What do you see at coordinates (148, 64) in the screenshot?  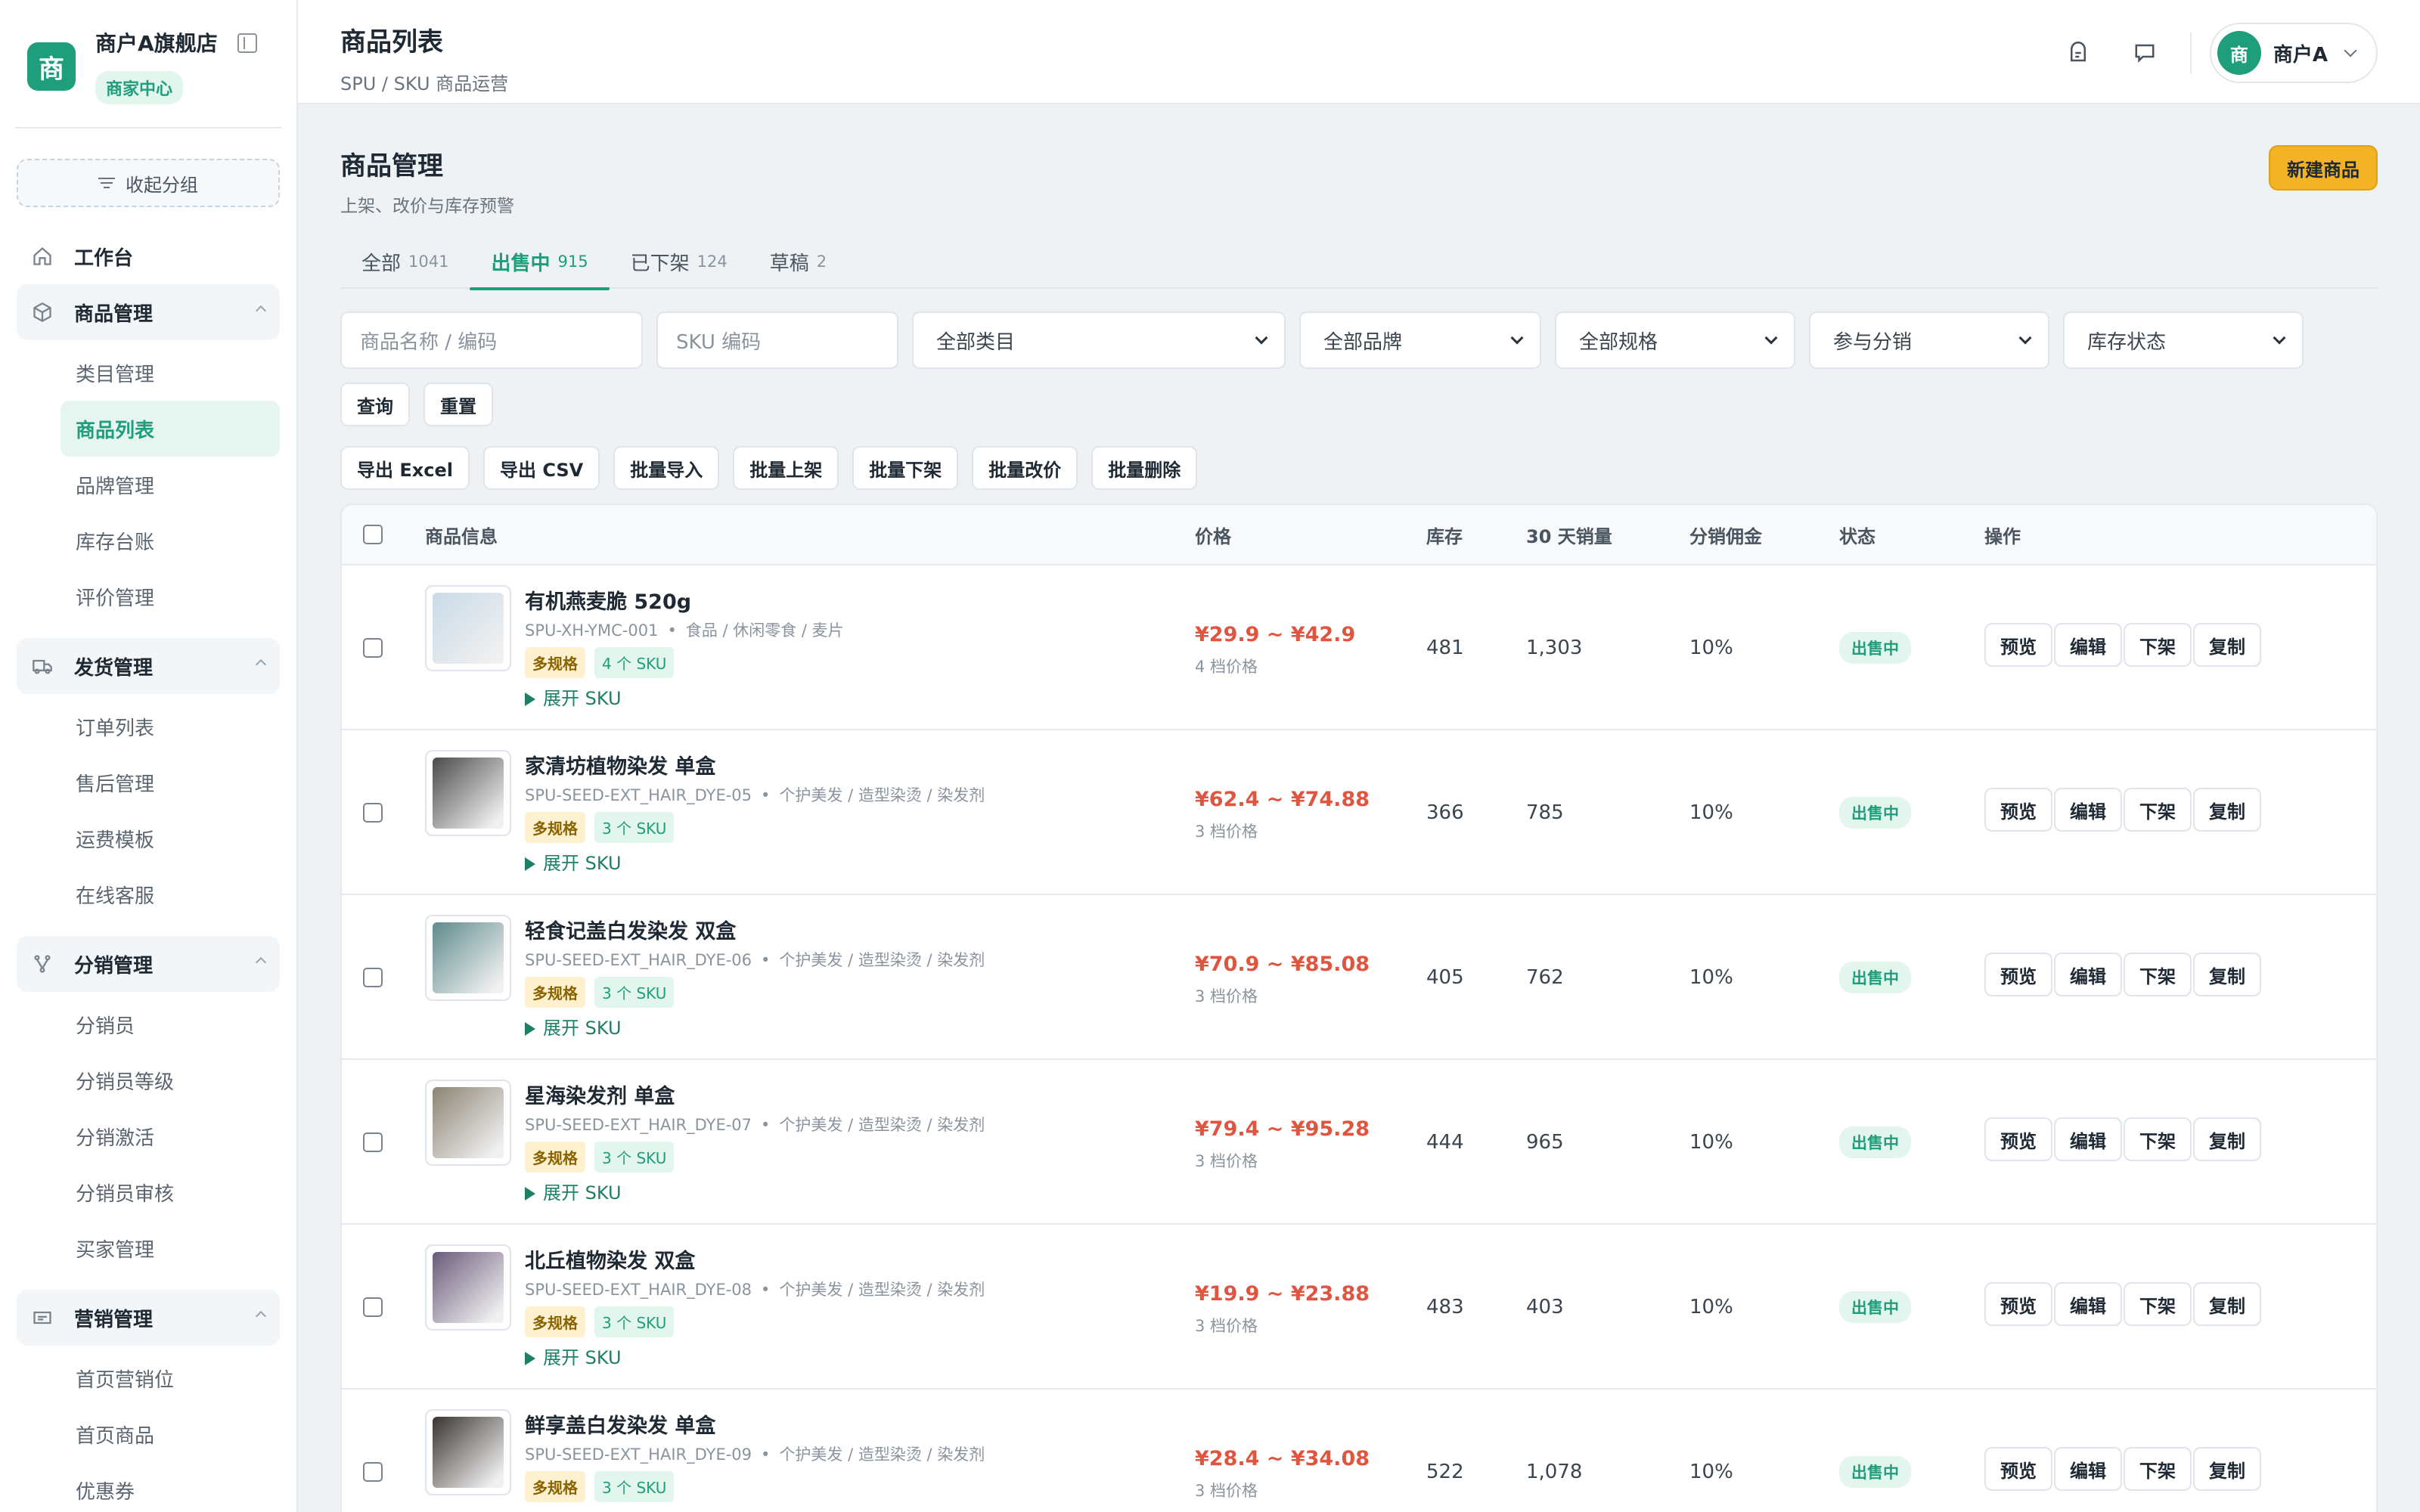 I see `brand: 商 商户A旗舰店 商家中心` at bounding box center [148, 64].